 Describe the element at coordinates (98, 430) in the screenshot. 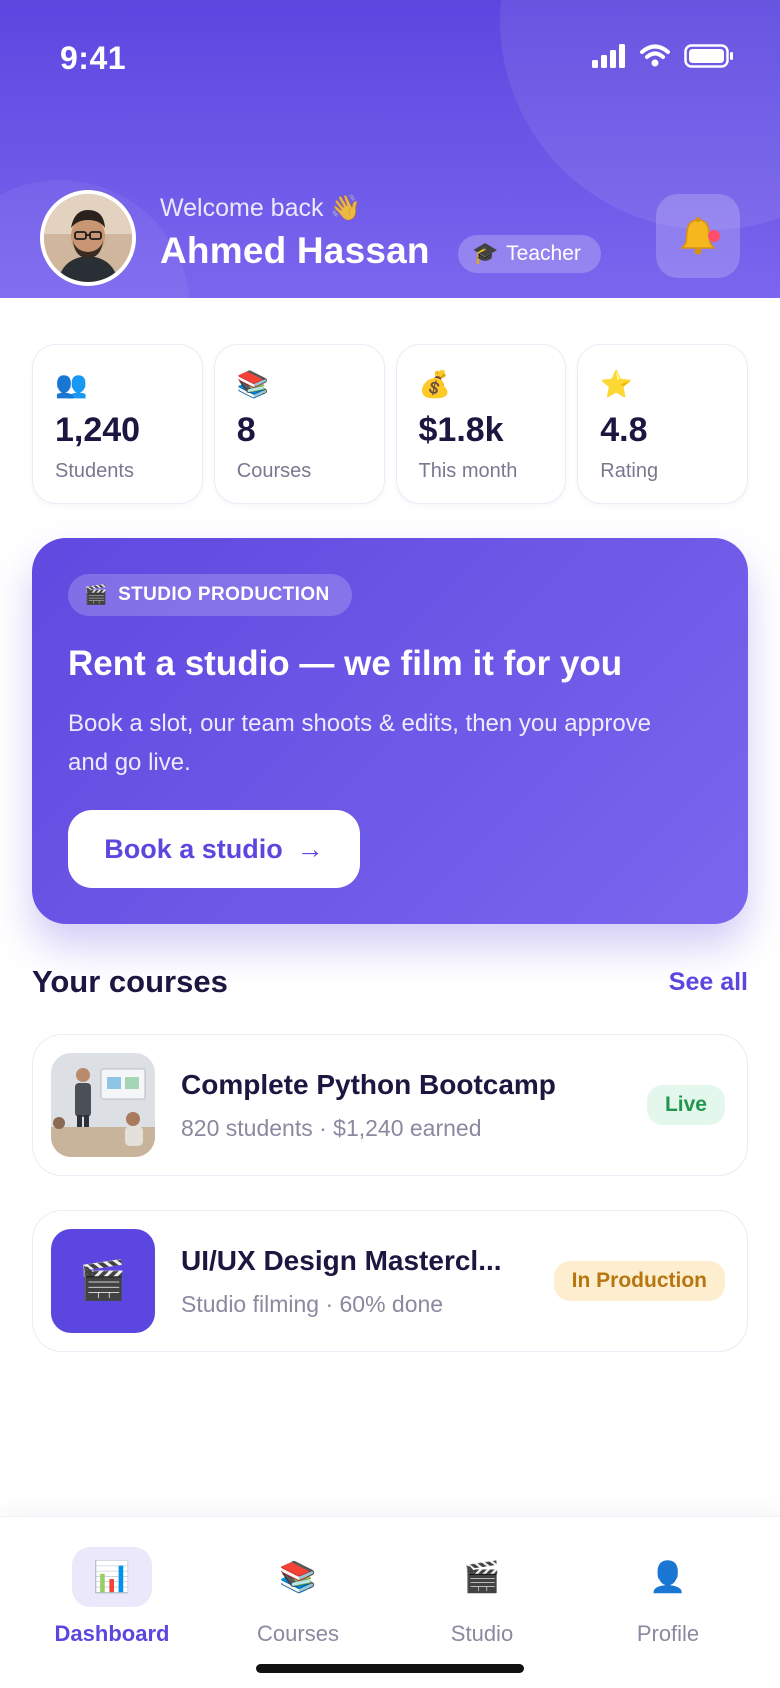

I see `stat-value: 1,240` at that location.